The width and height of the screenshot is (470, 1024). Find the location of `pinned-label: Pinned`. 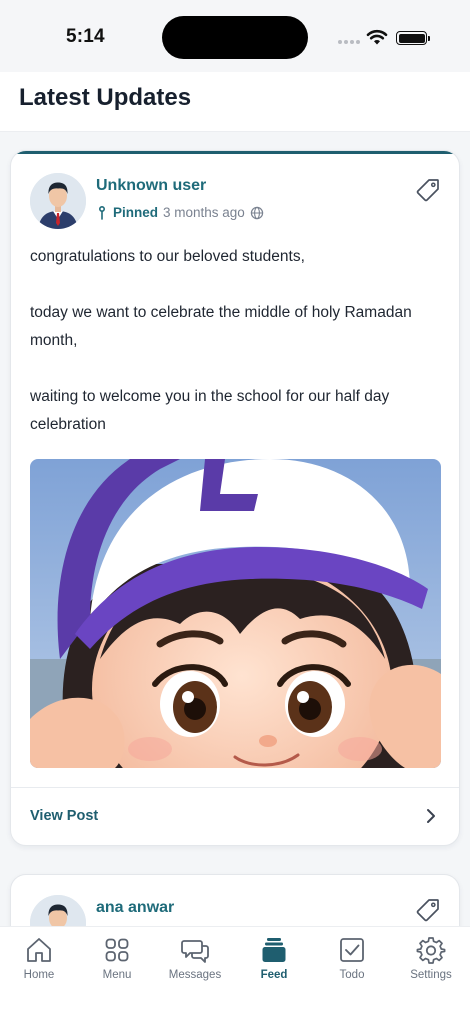

pinned-label: Pinned is located at coordinates (136, 212).